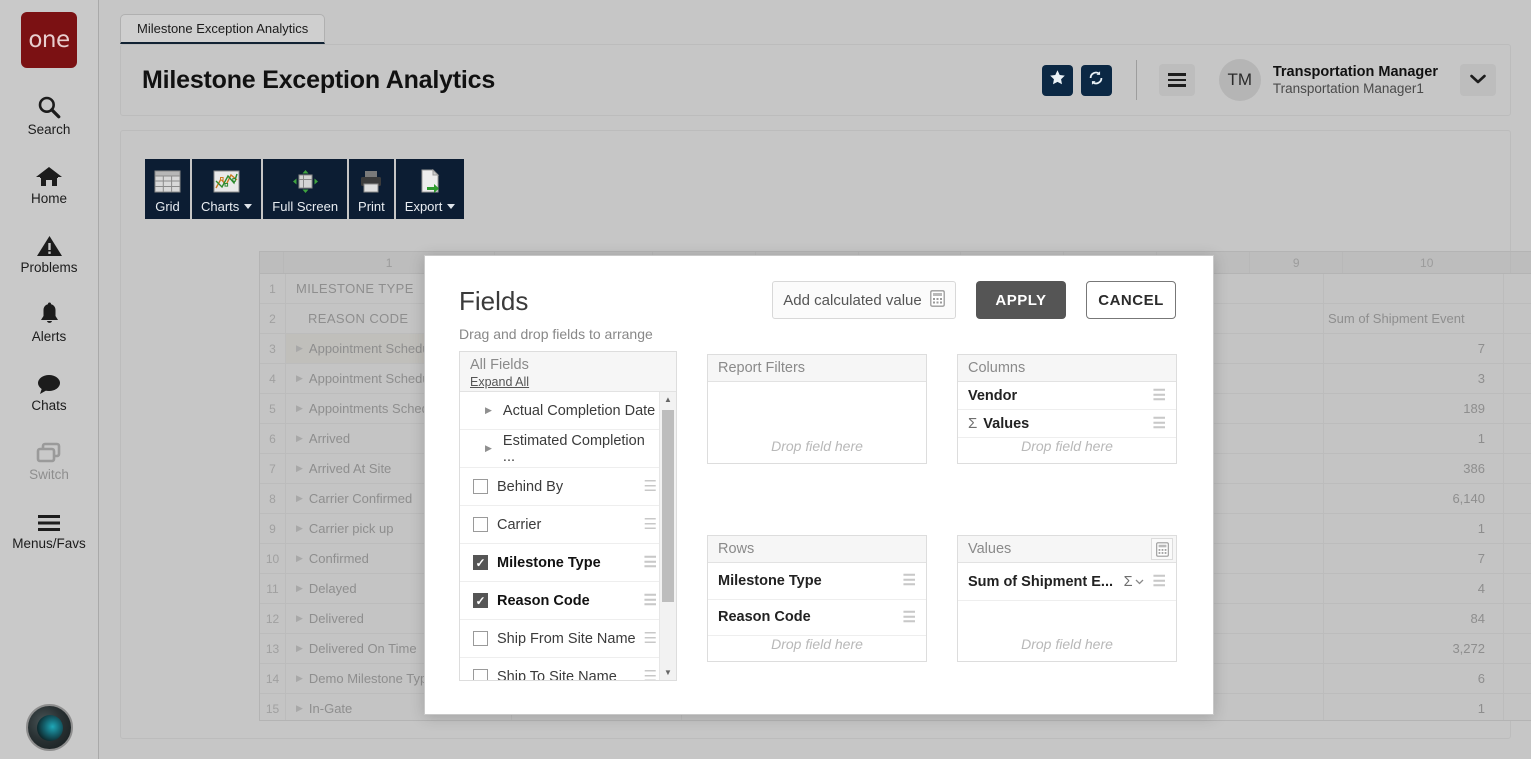 The width and height of the screenshot is (1531, 759). What do you see at coordinates (49, 320) in the screenshot?
I see `sidebar-item-alerts: Alerts` at bounding box center [49, 320].